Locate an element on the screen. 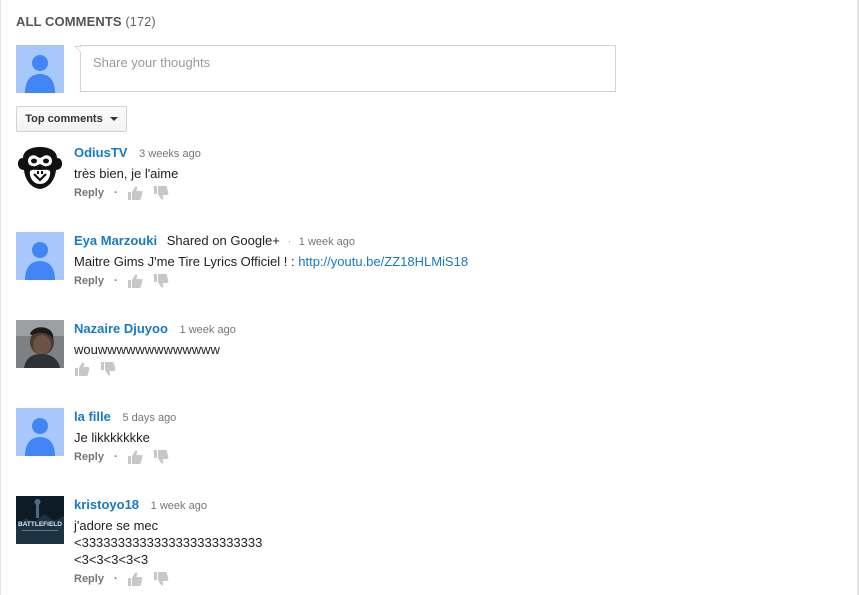 This screenshot has width=859, height=595. current-user-avatar is located at coordinates (40, 69).